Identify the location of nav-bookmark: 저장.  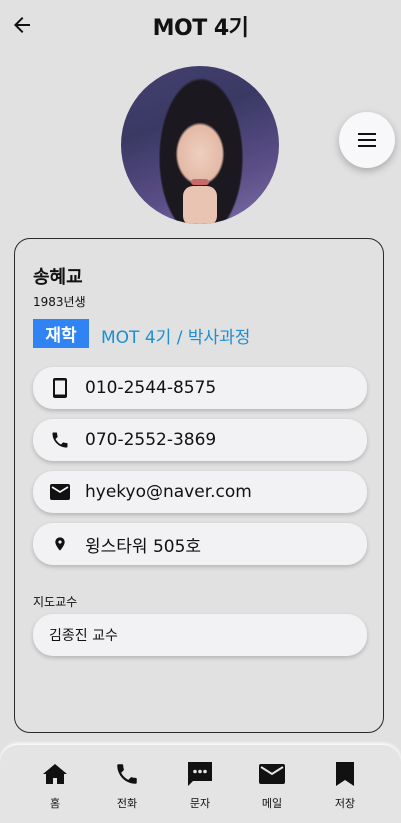
(345, 785).